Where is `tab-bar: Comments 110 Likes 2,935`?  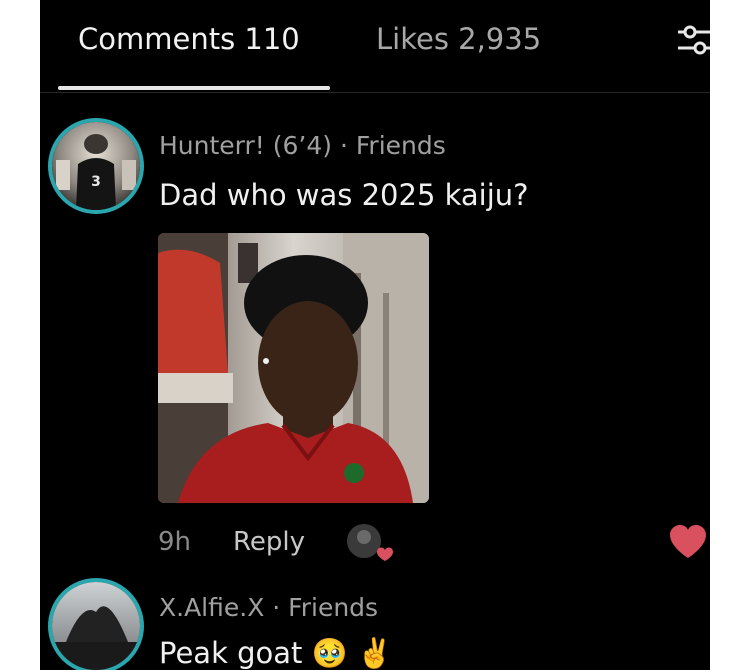
tab-bar: Comments 110 Likes 2,935 is located at coordinates (375, 46).